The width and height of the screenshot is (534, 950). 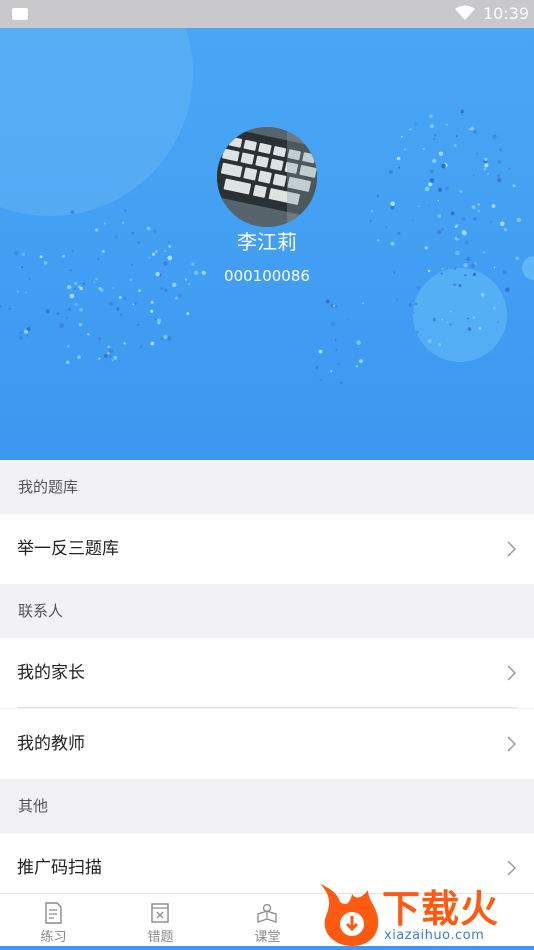 What do you see at coordinates (31, 611) in the screenshot?
I see `section-title-label: 联系人` at bounding box center [31, 611].